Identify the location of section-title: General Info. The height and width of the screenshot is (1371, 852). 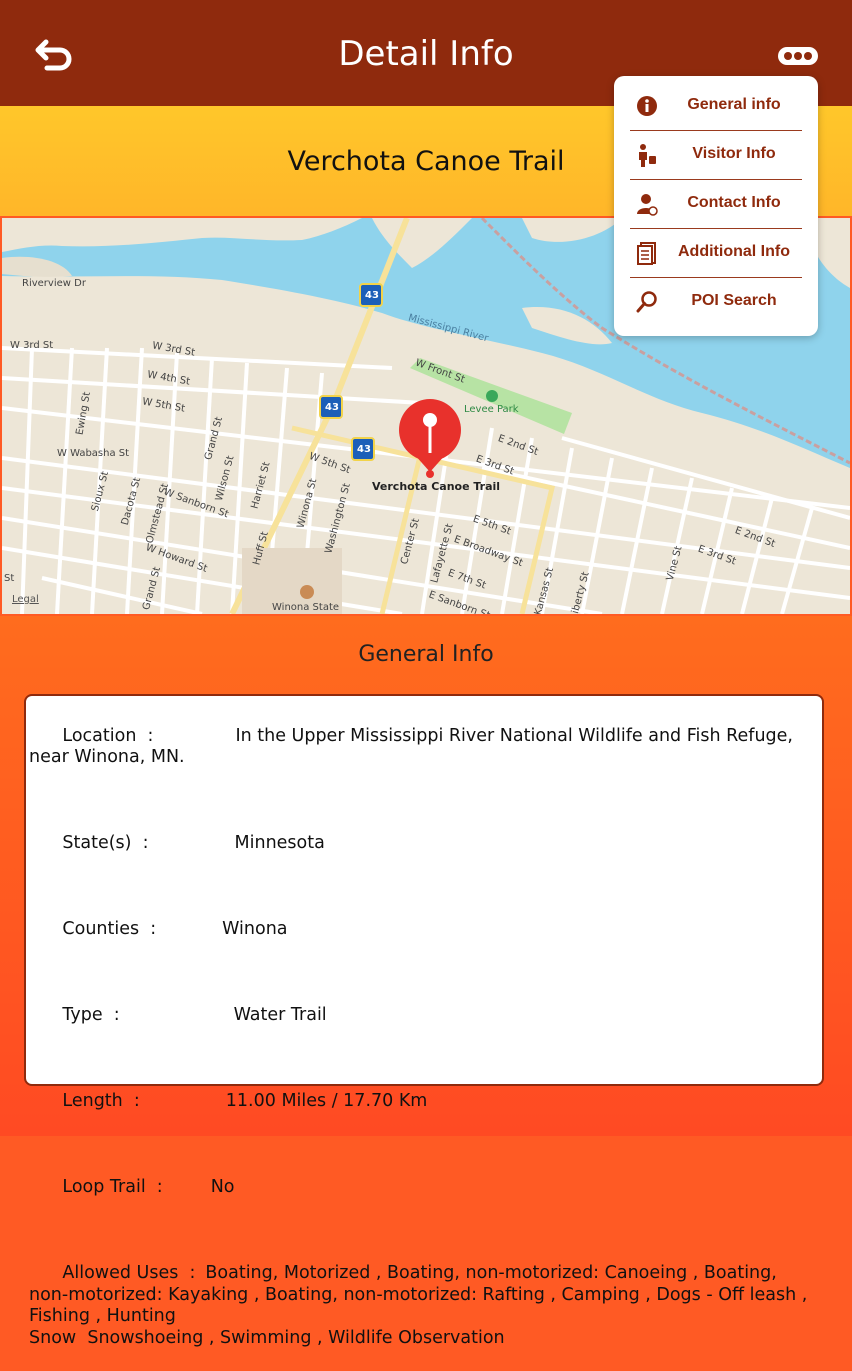
(426, 654).